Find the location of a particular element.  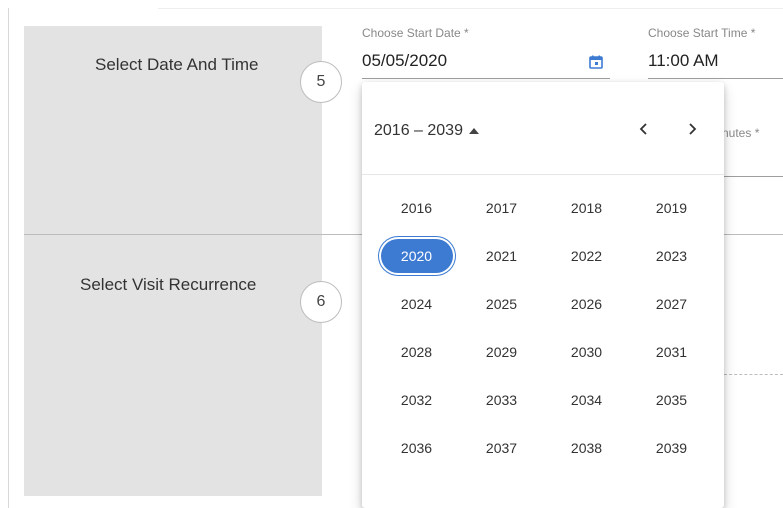

year-option: 2020 is located at coordinates (416, 256).